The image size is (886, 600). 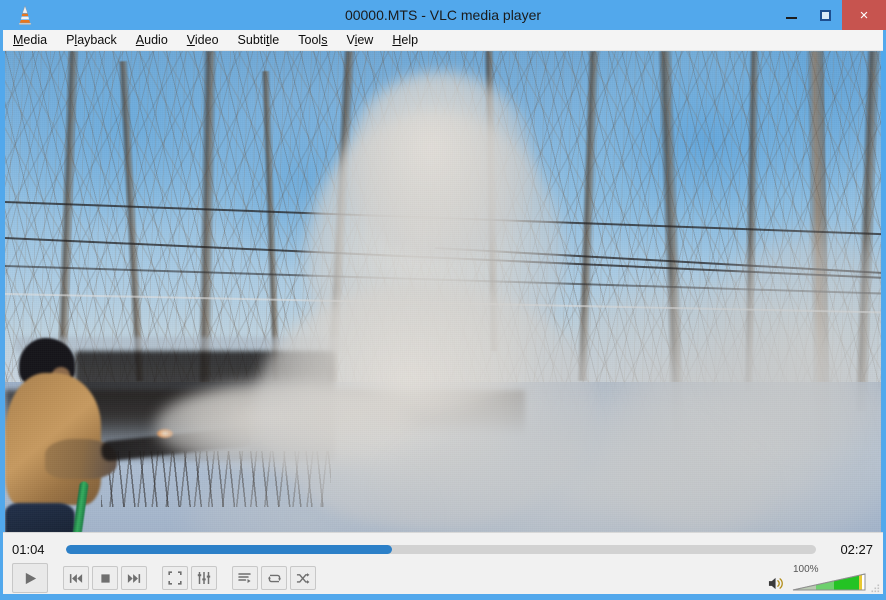 What do you see at coordinates (312, 40) in the screenshot?
I see `menu-item-tools: Tools` at bounding box center [312, 40].